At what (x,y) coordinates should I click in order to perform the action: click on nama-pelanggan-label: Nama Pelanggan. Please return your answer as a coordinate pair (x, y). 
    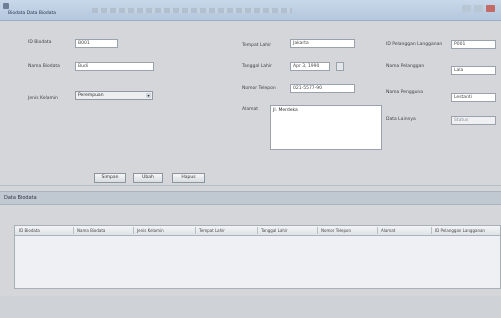
    Looking at the image, I should click on (405, 66).